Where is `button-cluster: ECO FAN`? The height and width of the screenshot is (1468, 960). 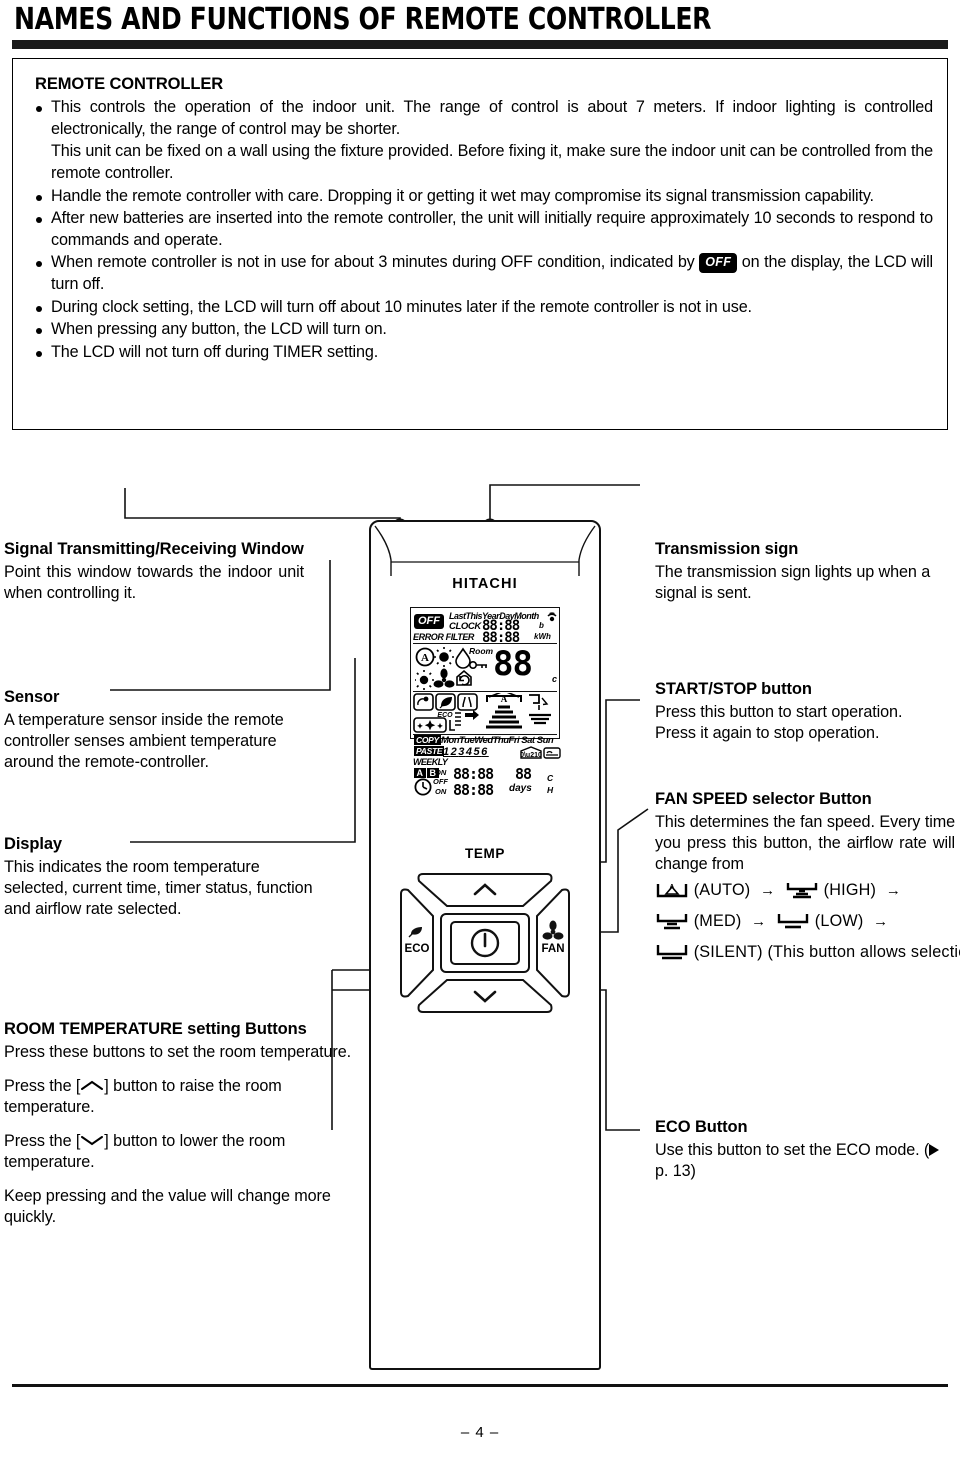 button-cluster: ECO FAN is located at coordinates (485, 943).